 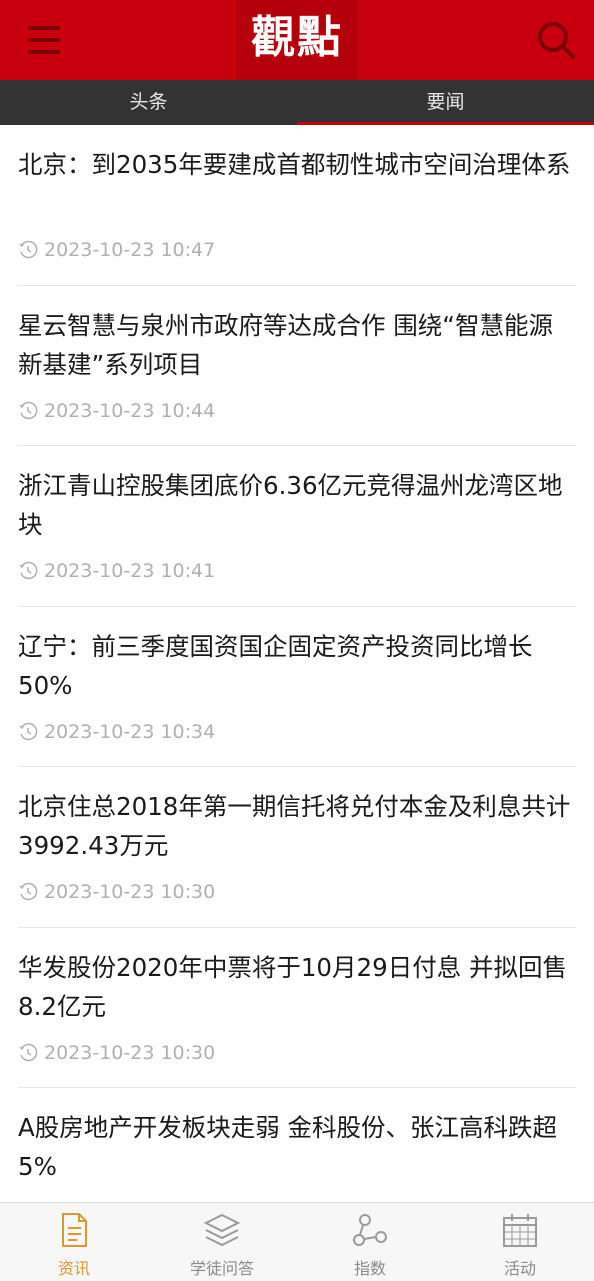 I want to click on article-time: 2023-10-23 10:41, so click(x=130, y=571).